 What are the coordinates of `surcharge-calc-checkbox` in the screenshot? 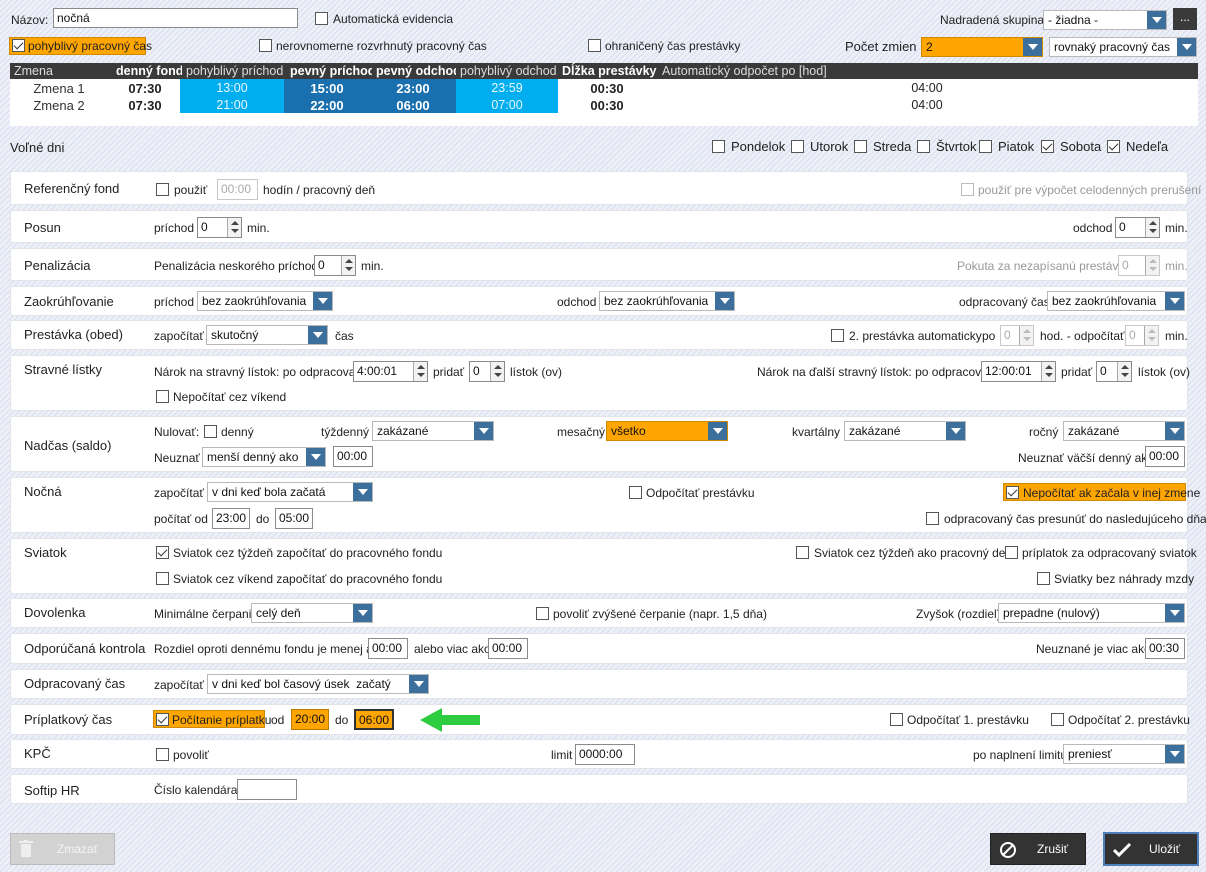 It's located at (162, 719).